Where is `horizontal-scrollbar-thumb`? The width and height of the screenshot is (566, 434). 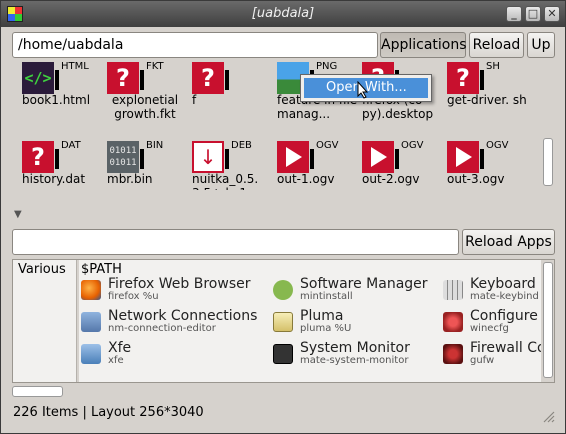 horizontal-scrollbar-thumb is located at coordinates (37, 391).